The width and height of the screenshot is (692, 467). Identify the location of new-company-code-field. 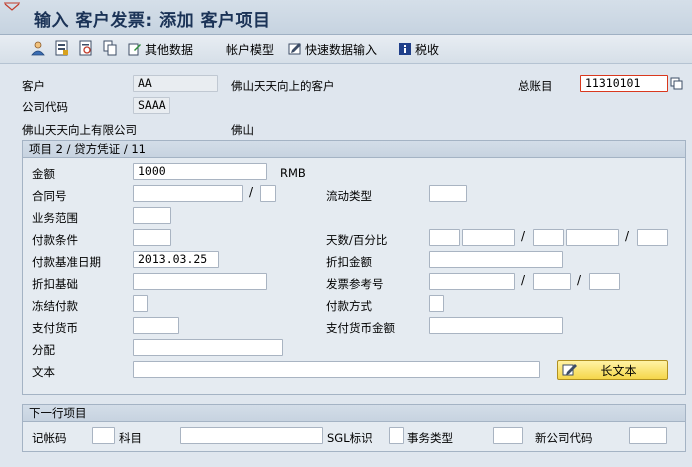
(648, 435).